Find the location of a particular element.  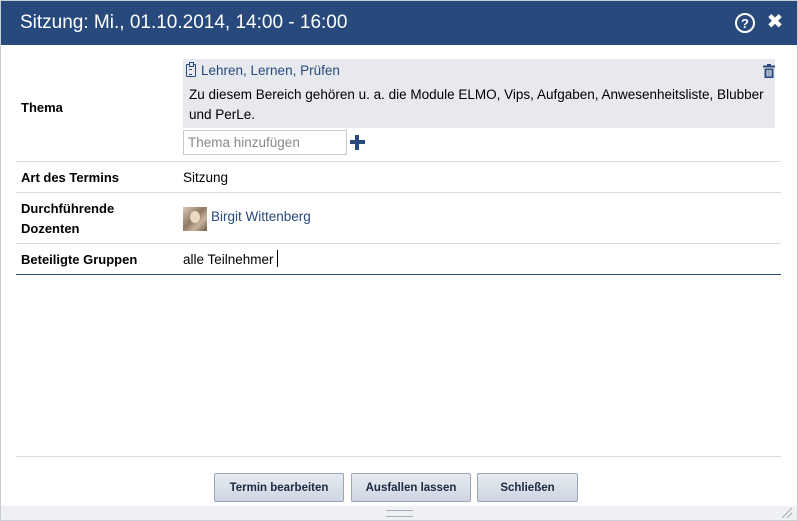

avatar is located at coordinates (195, 219).